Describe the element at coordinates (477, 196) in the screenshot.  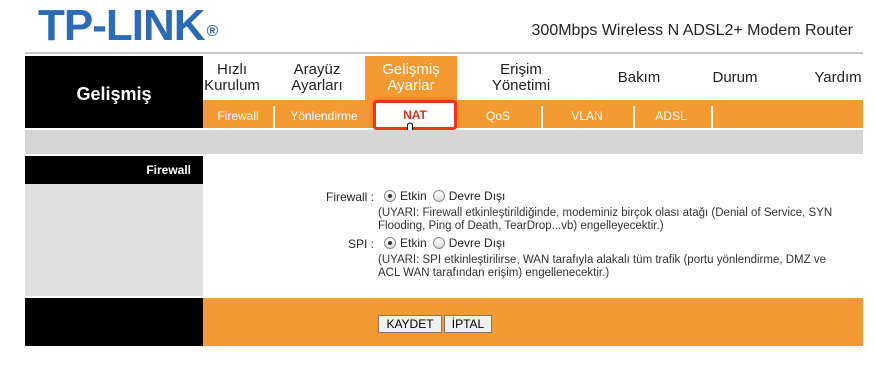
I see `firewall-off-label: Devre Dışı` at that location.